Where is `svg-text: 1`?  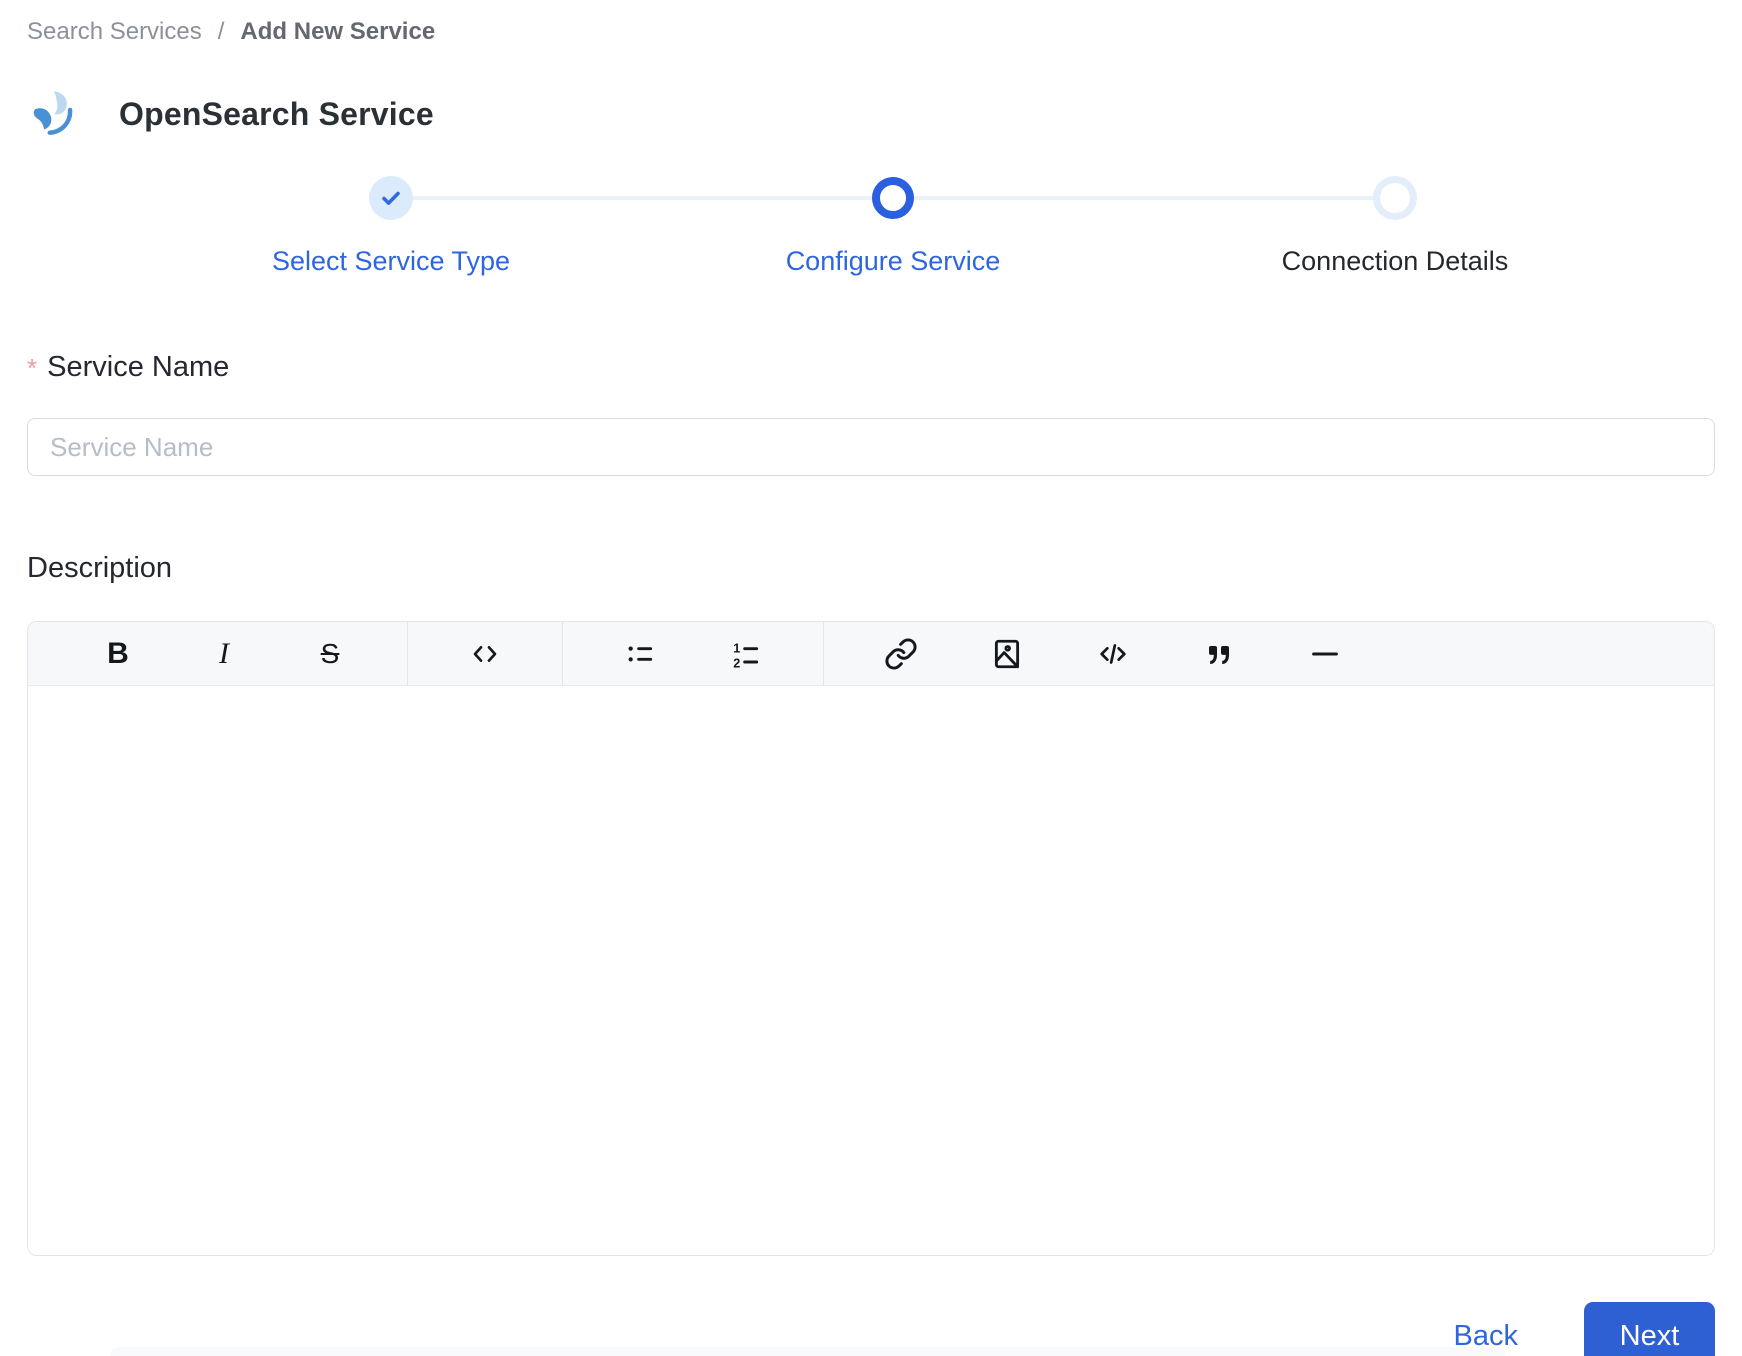 svg-text: 1 is located at coordinates (736, 648).